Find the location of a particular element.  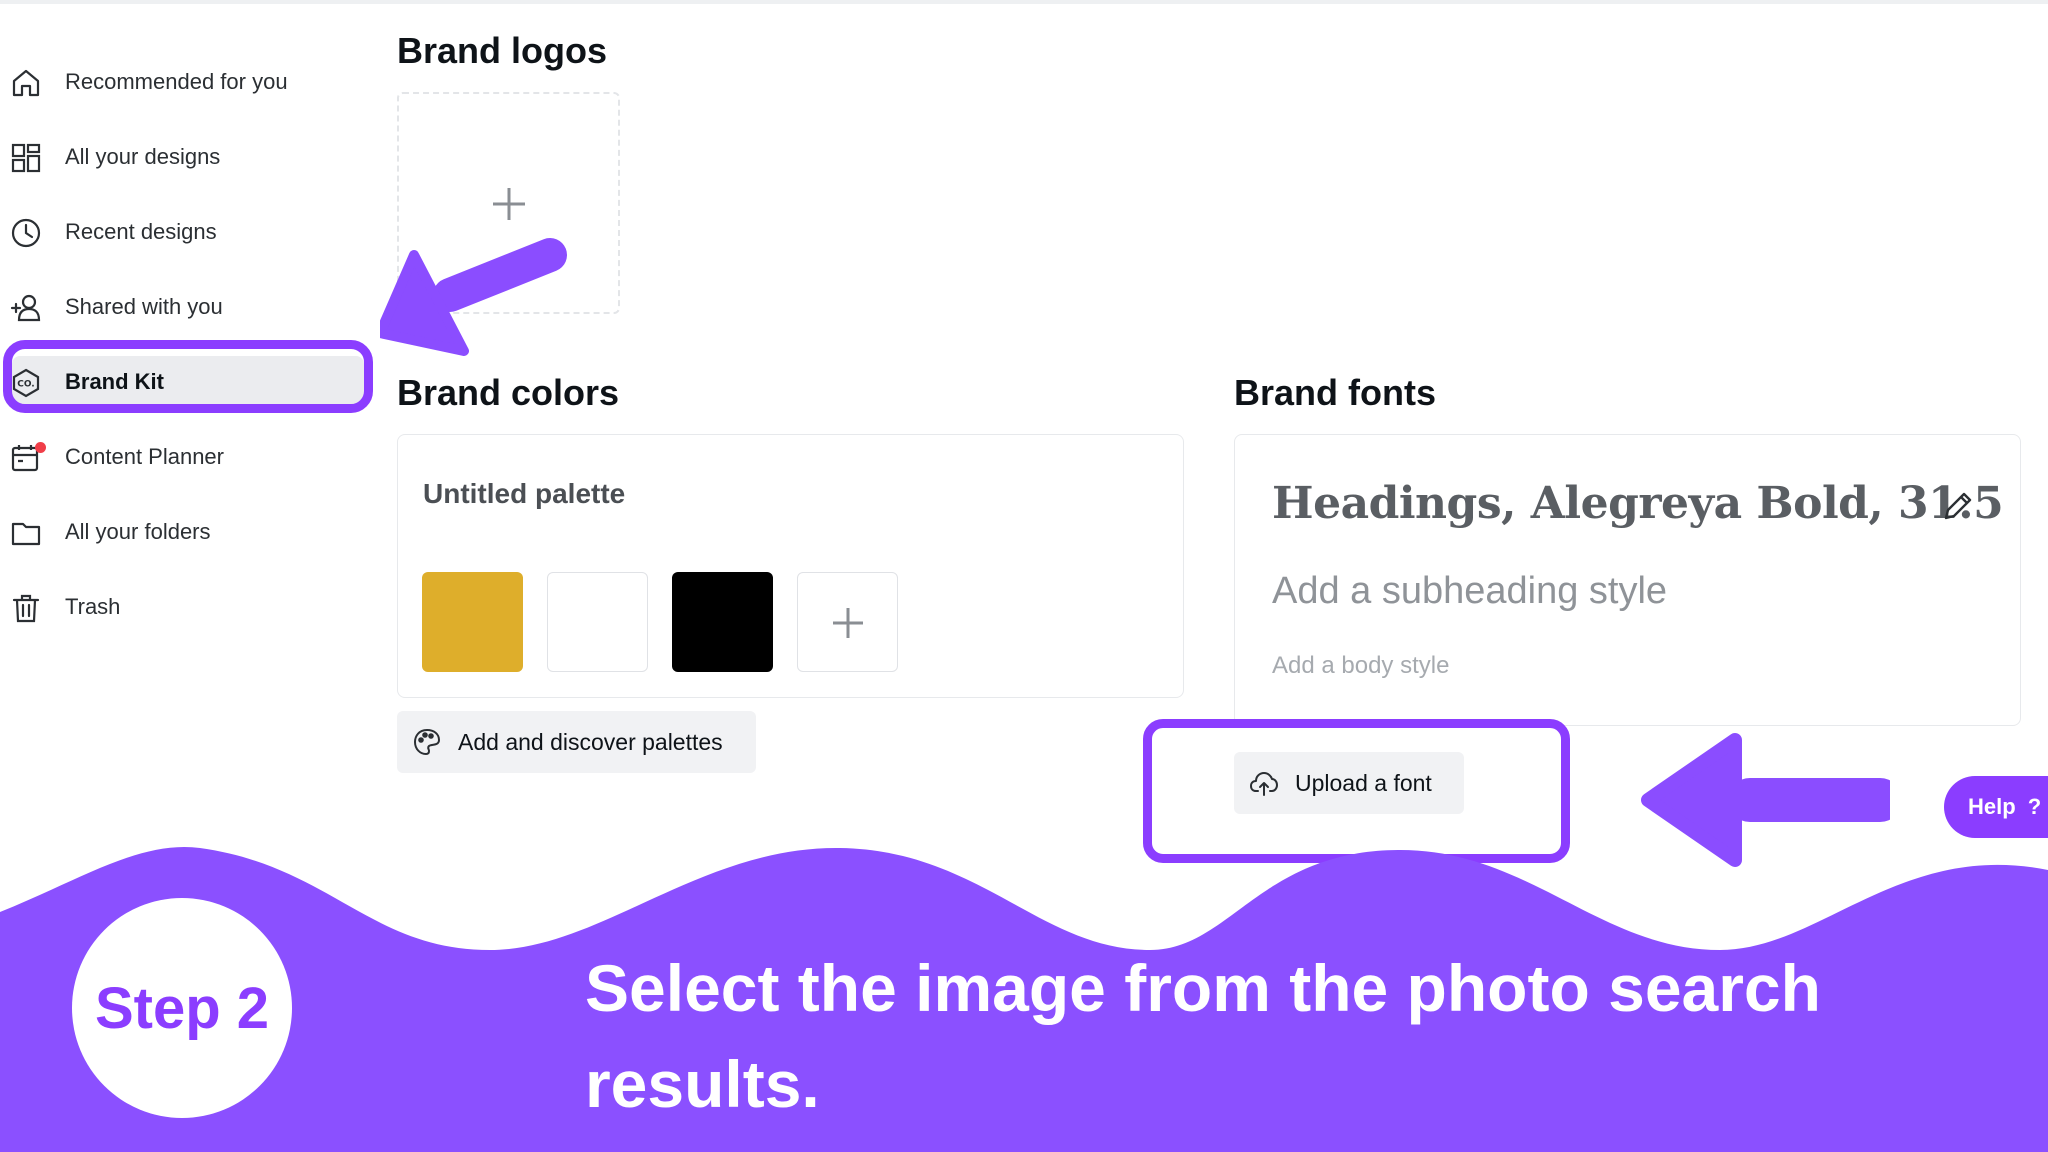

brand-fonts-title: Brand fonts is located at coordinates (1335, 392).